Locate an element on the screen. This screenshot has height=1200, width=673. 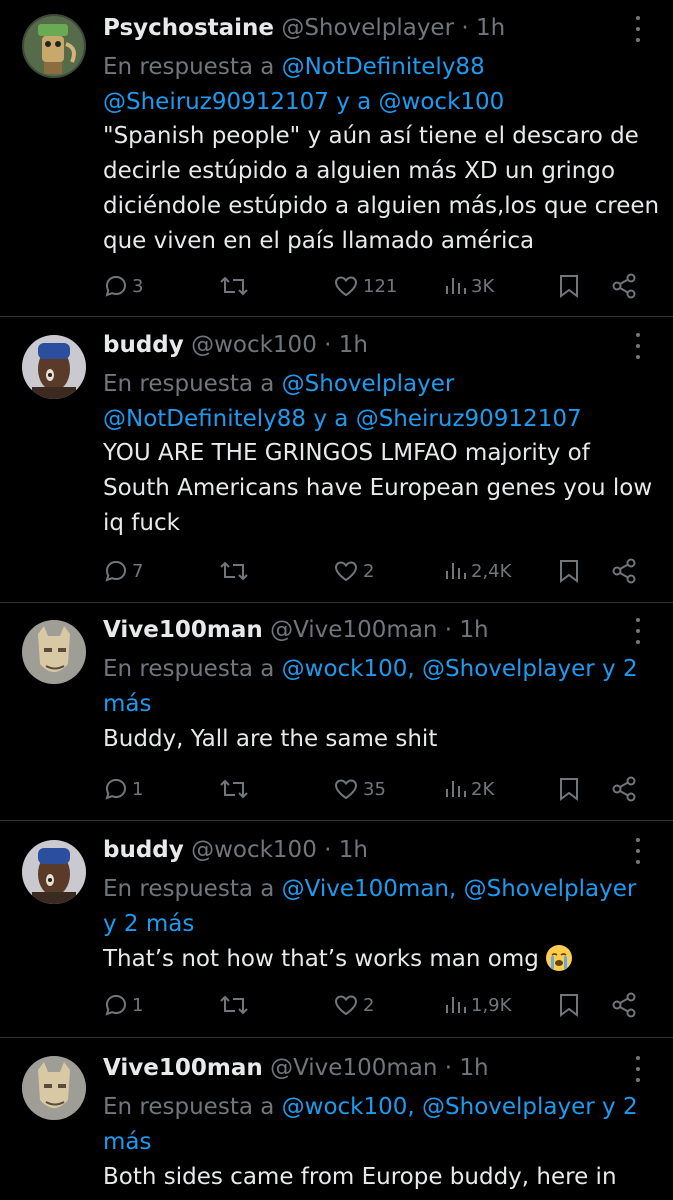
views-button: 2K is located at coordinates (468, 789).